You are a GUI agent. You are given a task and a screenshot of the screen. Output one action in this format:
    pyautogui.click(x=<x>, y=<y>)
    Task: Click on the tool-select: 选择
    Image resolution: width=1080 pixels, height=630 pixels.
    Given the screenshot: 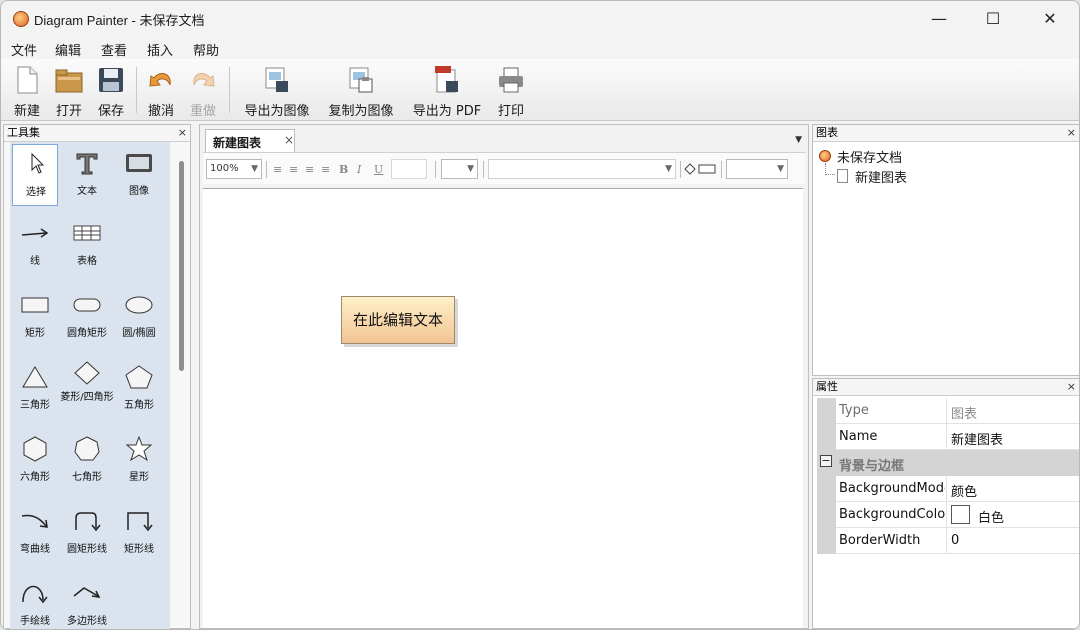 What is the action you would take?
    pyautogui.click(x=35, y=175)
    